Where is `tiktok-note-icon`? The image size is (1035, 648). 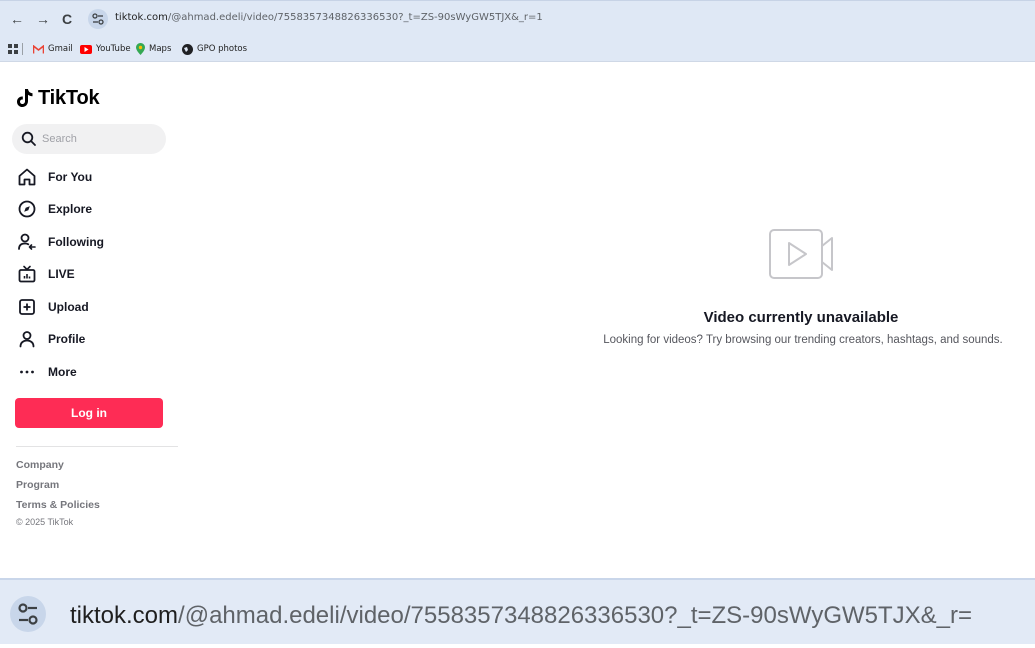
tiktok-note-icon is located at coordinates (25, 98).